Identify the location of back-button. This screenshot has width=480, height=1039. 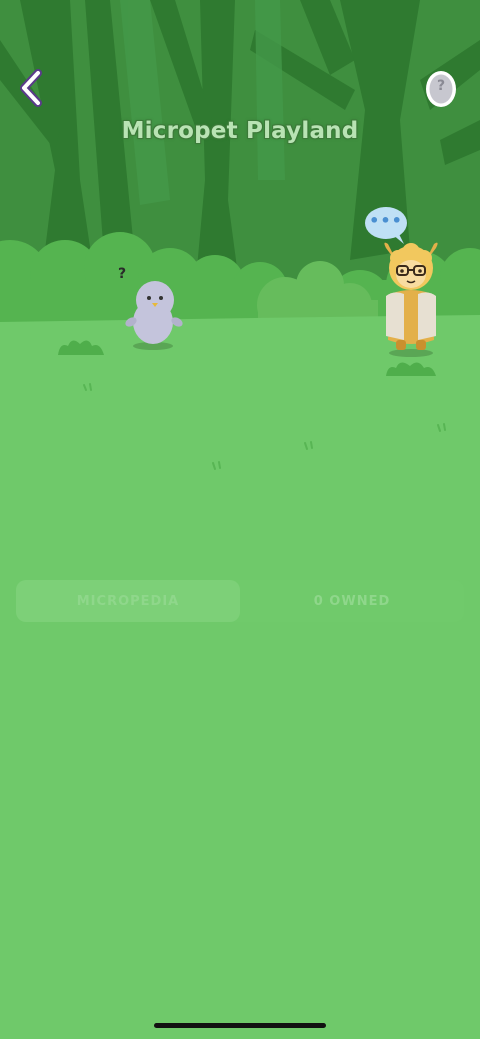
(32, 88).